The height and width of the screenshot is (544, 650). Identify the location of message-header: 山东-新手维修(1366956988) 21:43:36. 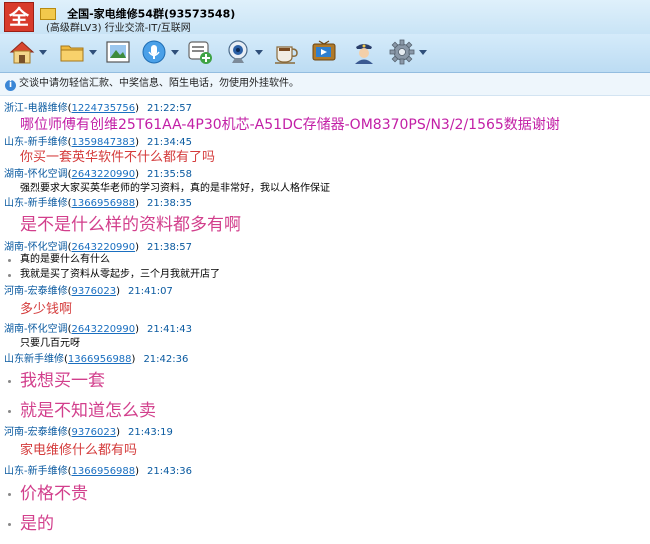
(98, 471).